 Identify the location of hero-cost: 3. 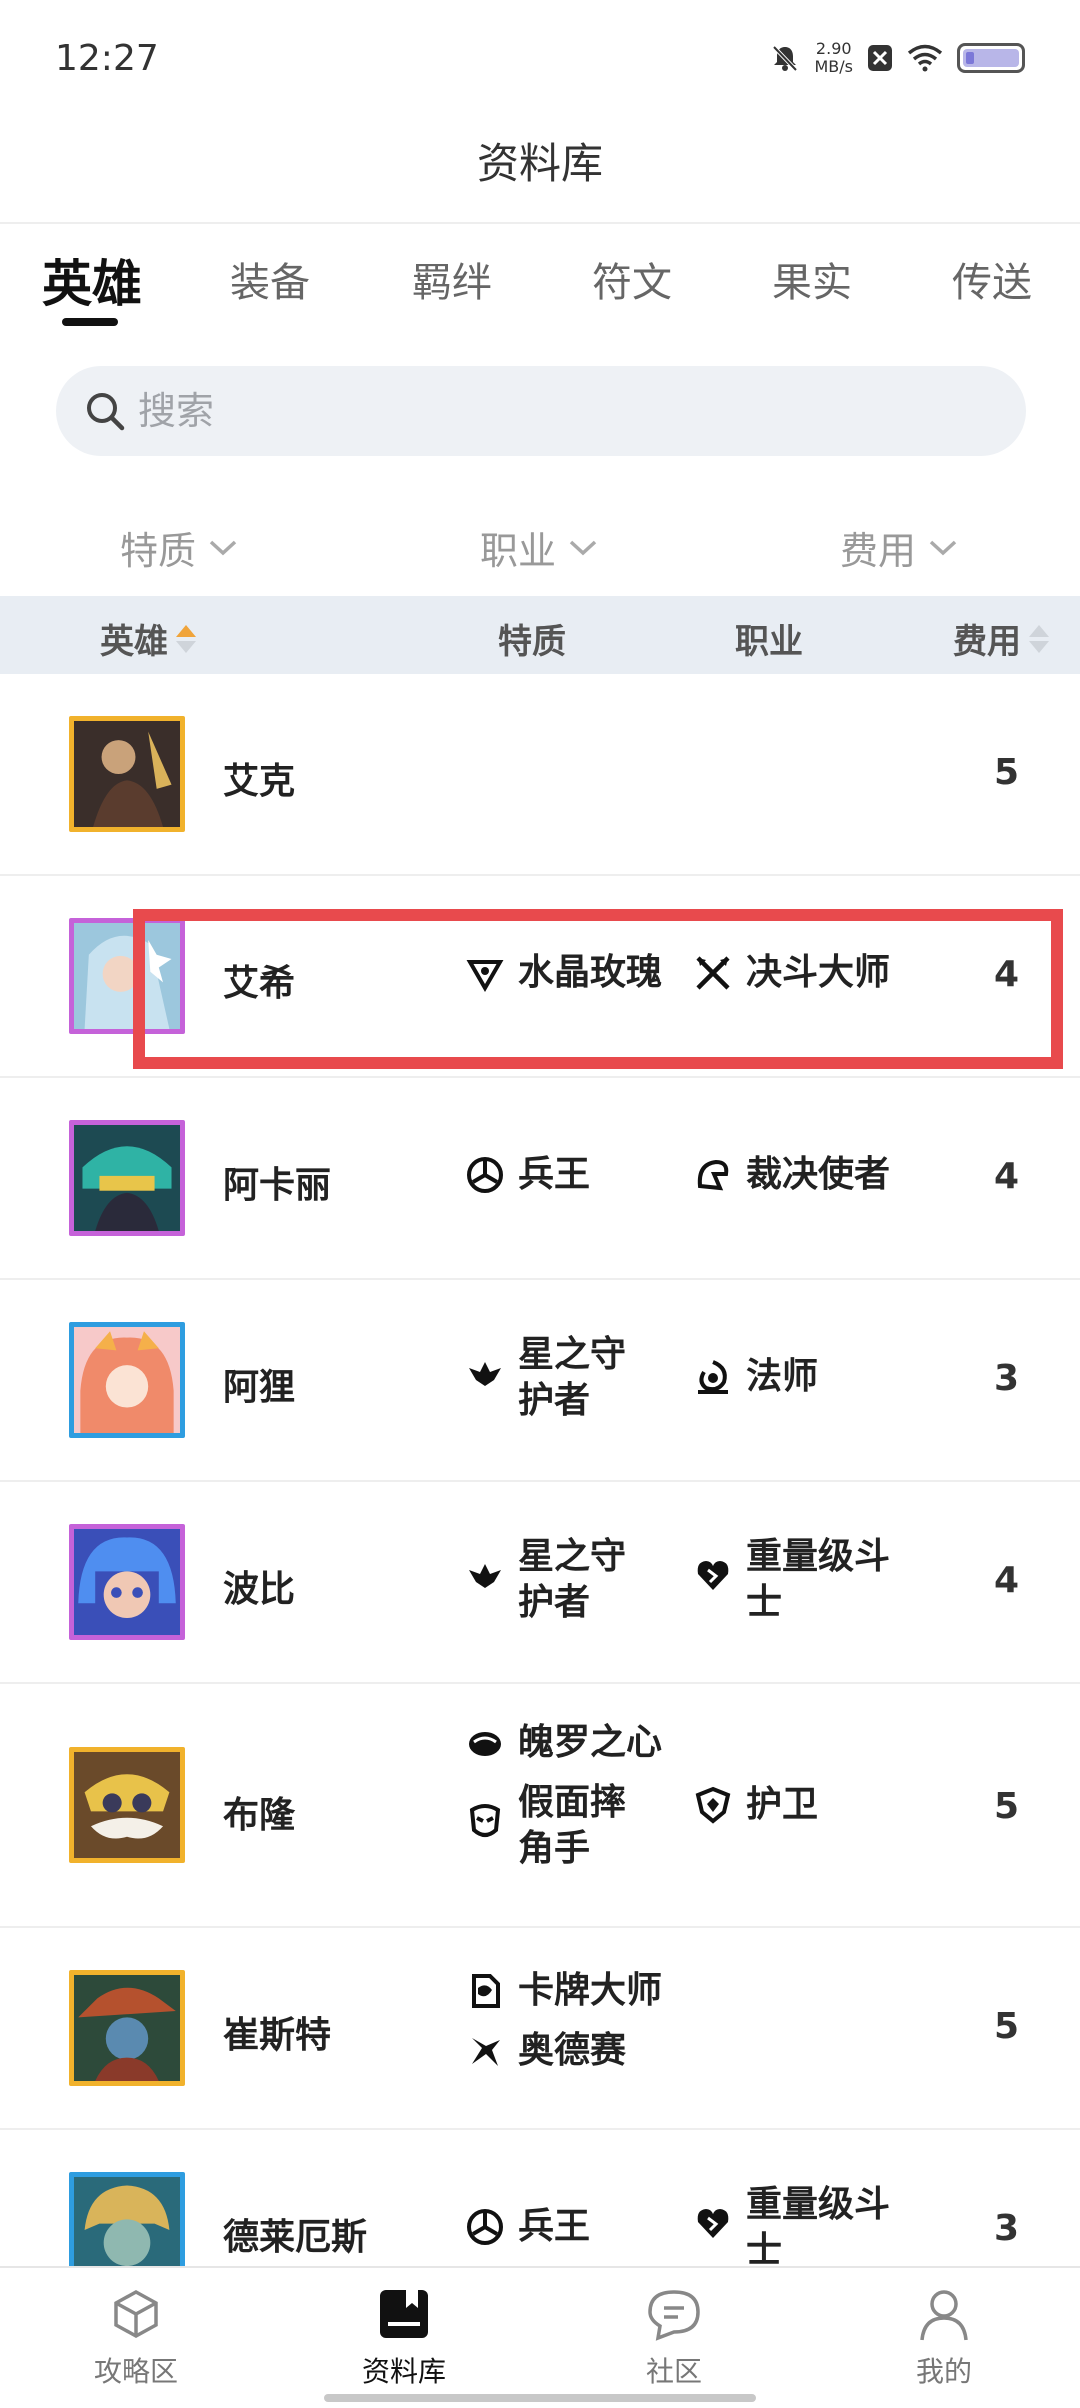
(1007, 2228).